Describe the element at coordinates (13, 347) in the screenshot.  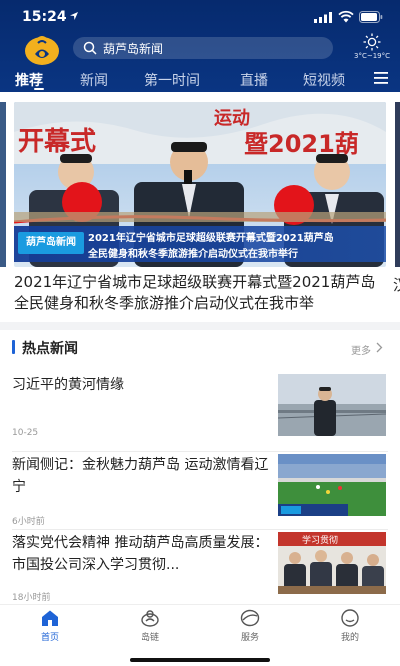
I see `section-accent-bar` at that location.